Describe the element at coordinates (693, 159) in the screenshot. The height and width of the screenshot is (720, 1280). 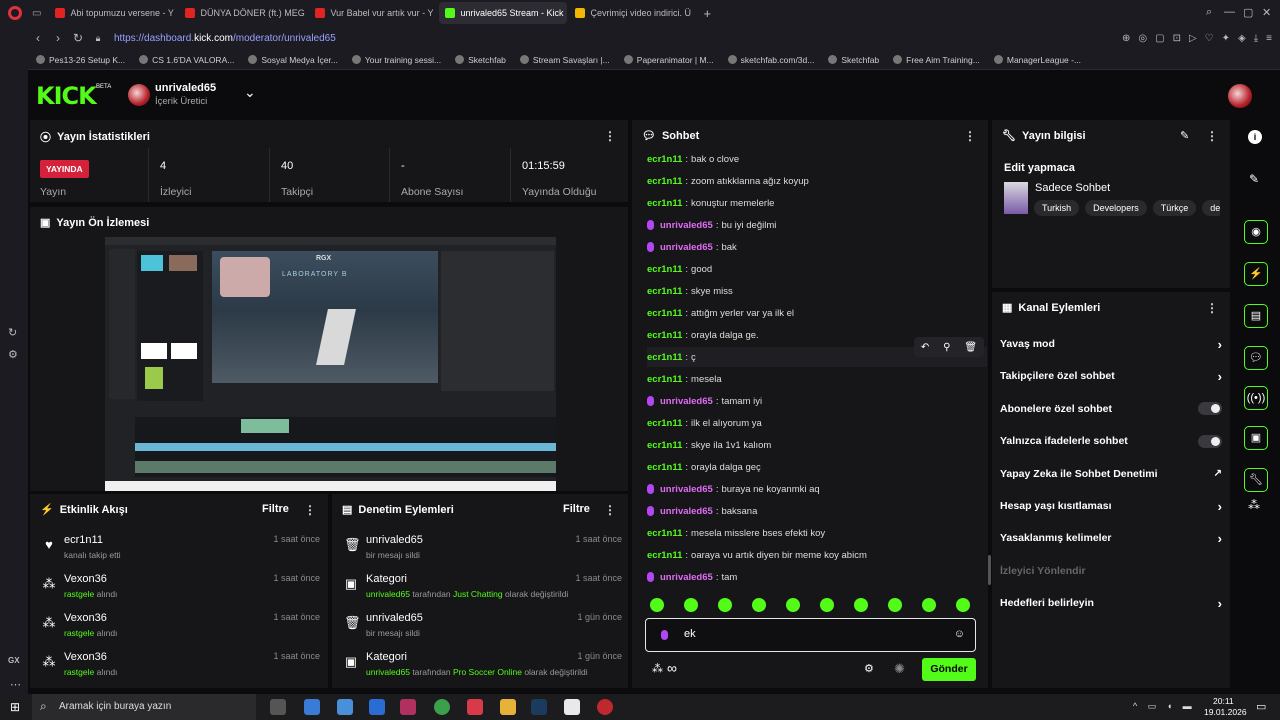
I see `chat-message: ecr1n11: bak o clove` at that location.